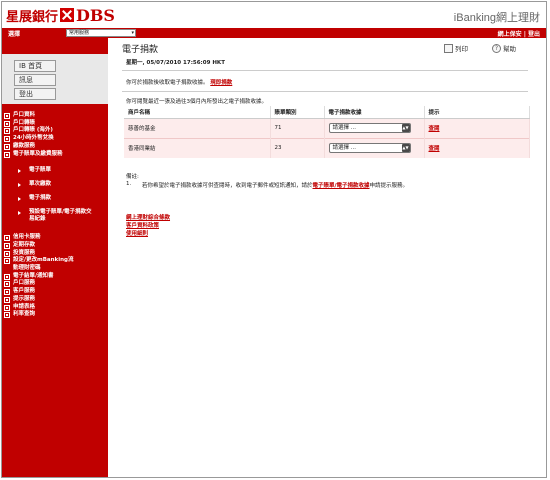 The width and height of the screenshot is (550, 480). I want to click on dbs-x-icon, so click(67, 15).